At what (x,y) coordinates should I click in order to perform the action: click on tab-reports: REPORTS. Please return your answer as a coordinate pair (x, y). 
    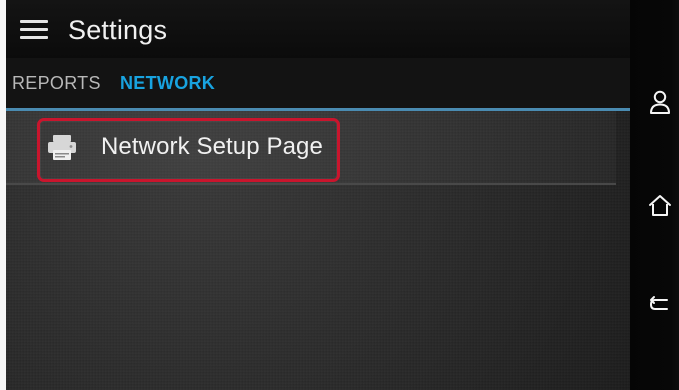
    Looking at the image, I should click on (56, 83).